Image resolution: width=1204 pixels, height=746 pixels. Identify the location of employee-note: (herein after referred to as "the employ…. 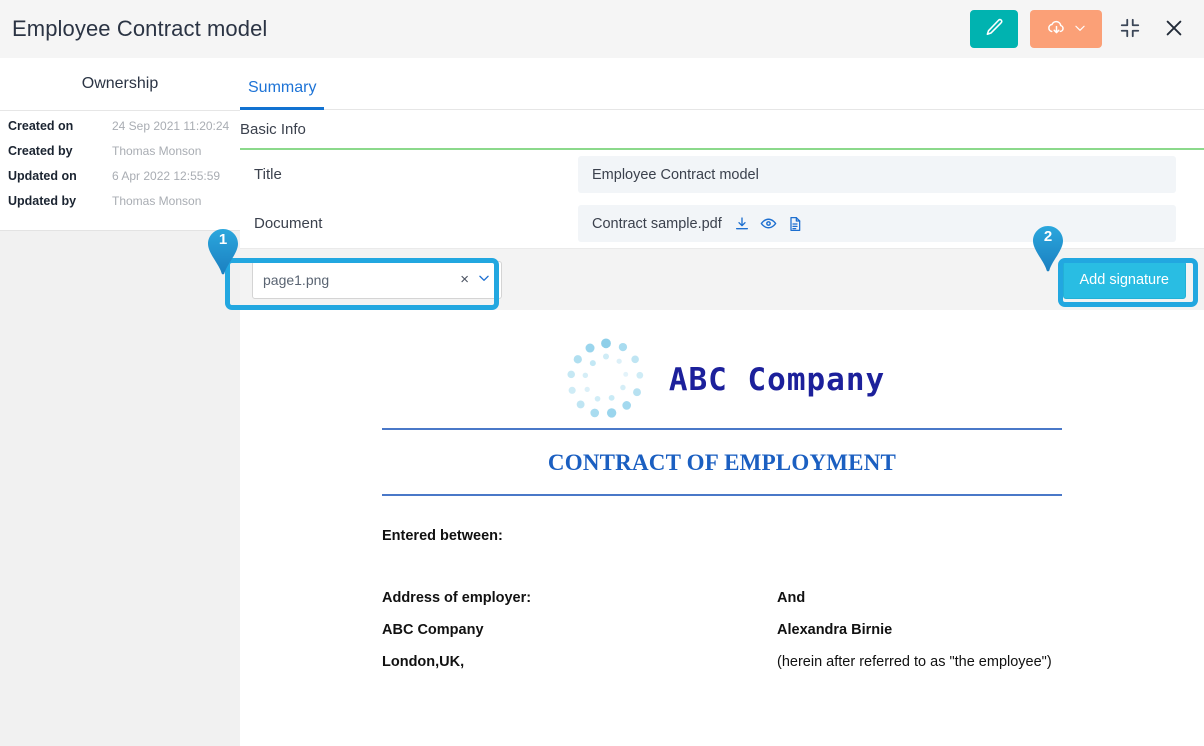
(914, 662).